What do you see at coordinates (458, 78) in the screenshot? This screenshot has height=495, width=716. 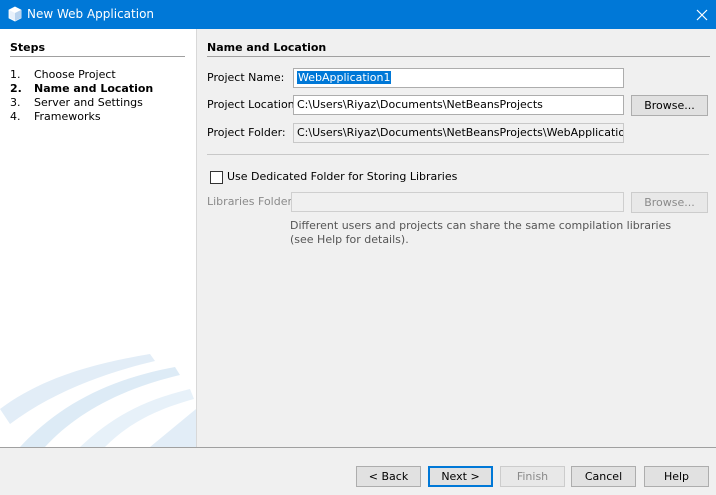 I see `project-name-input: WebApplication1` at bounding box center [458, 78].